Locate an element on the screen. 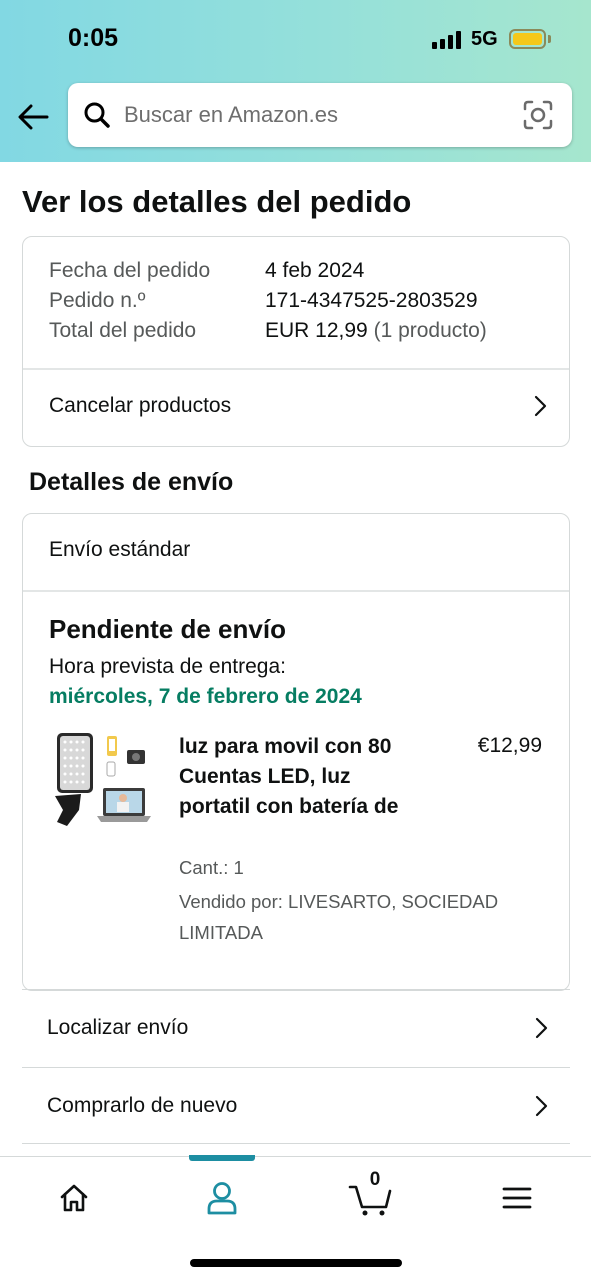 Image resolution: width=591 pixels, height=1280 pixels. shipping-section-title: Detalles de envío is located at coordinates (131, 482).